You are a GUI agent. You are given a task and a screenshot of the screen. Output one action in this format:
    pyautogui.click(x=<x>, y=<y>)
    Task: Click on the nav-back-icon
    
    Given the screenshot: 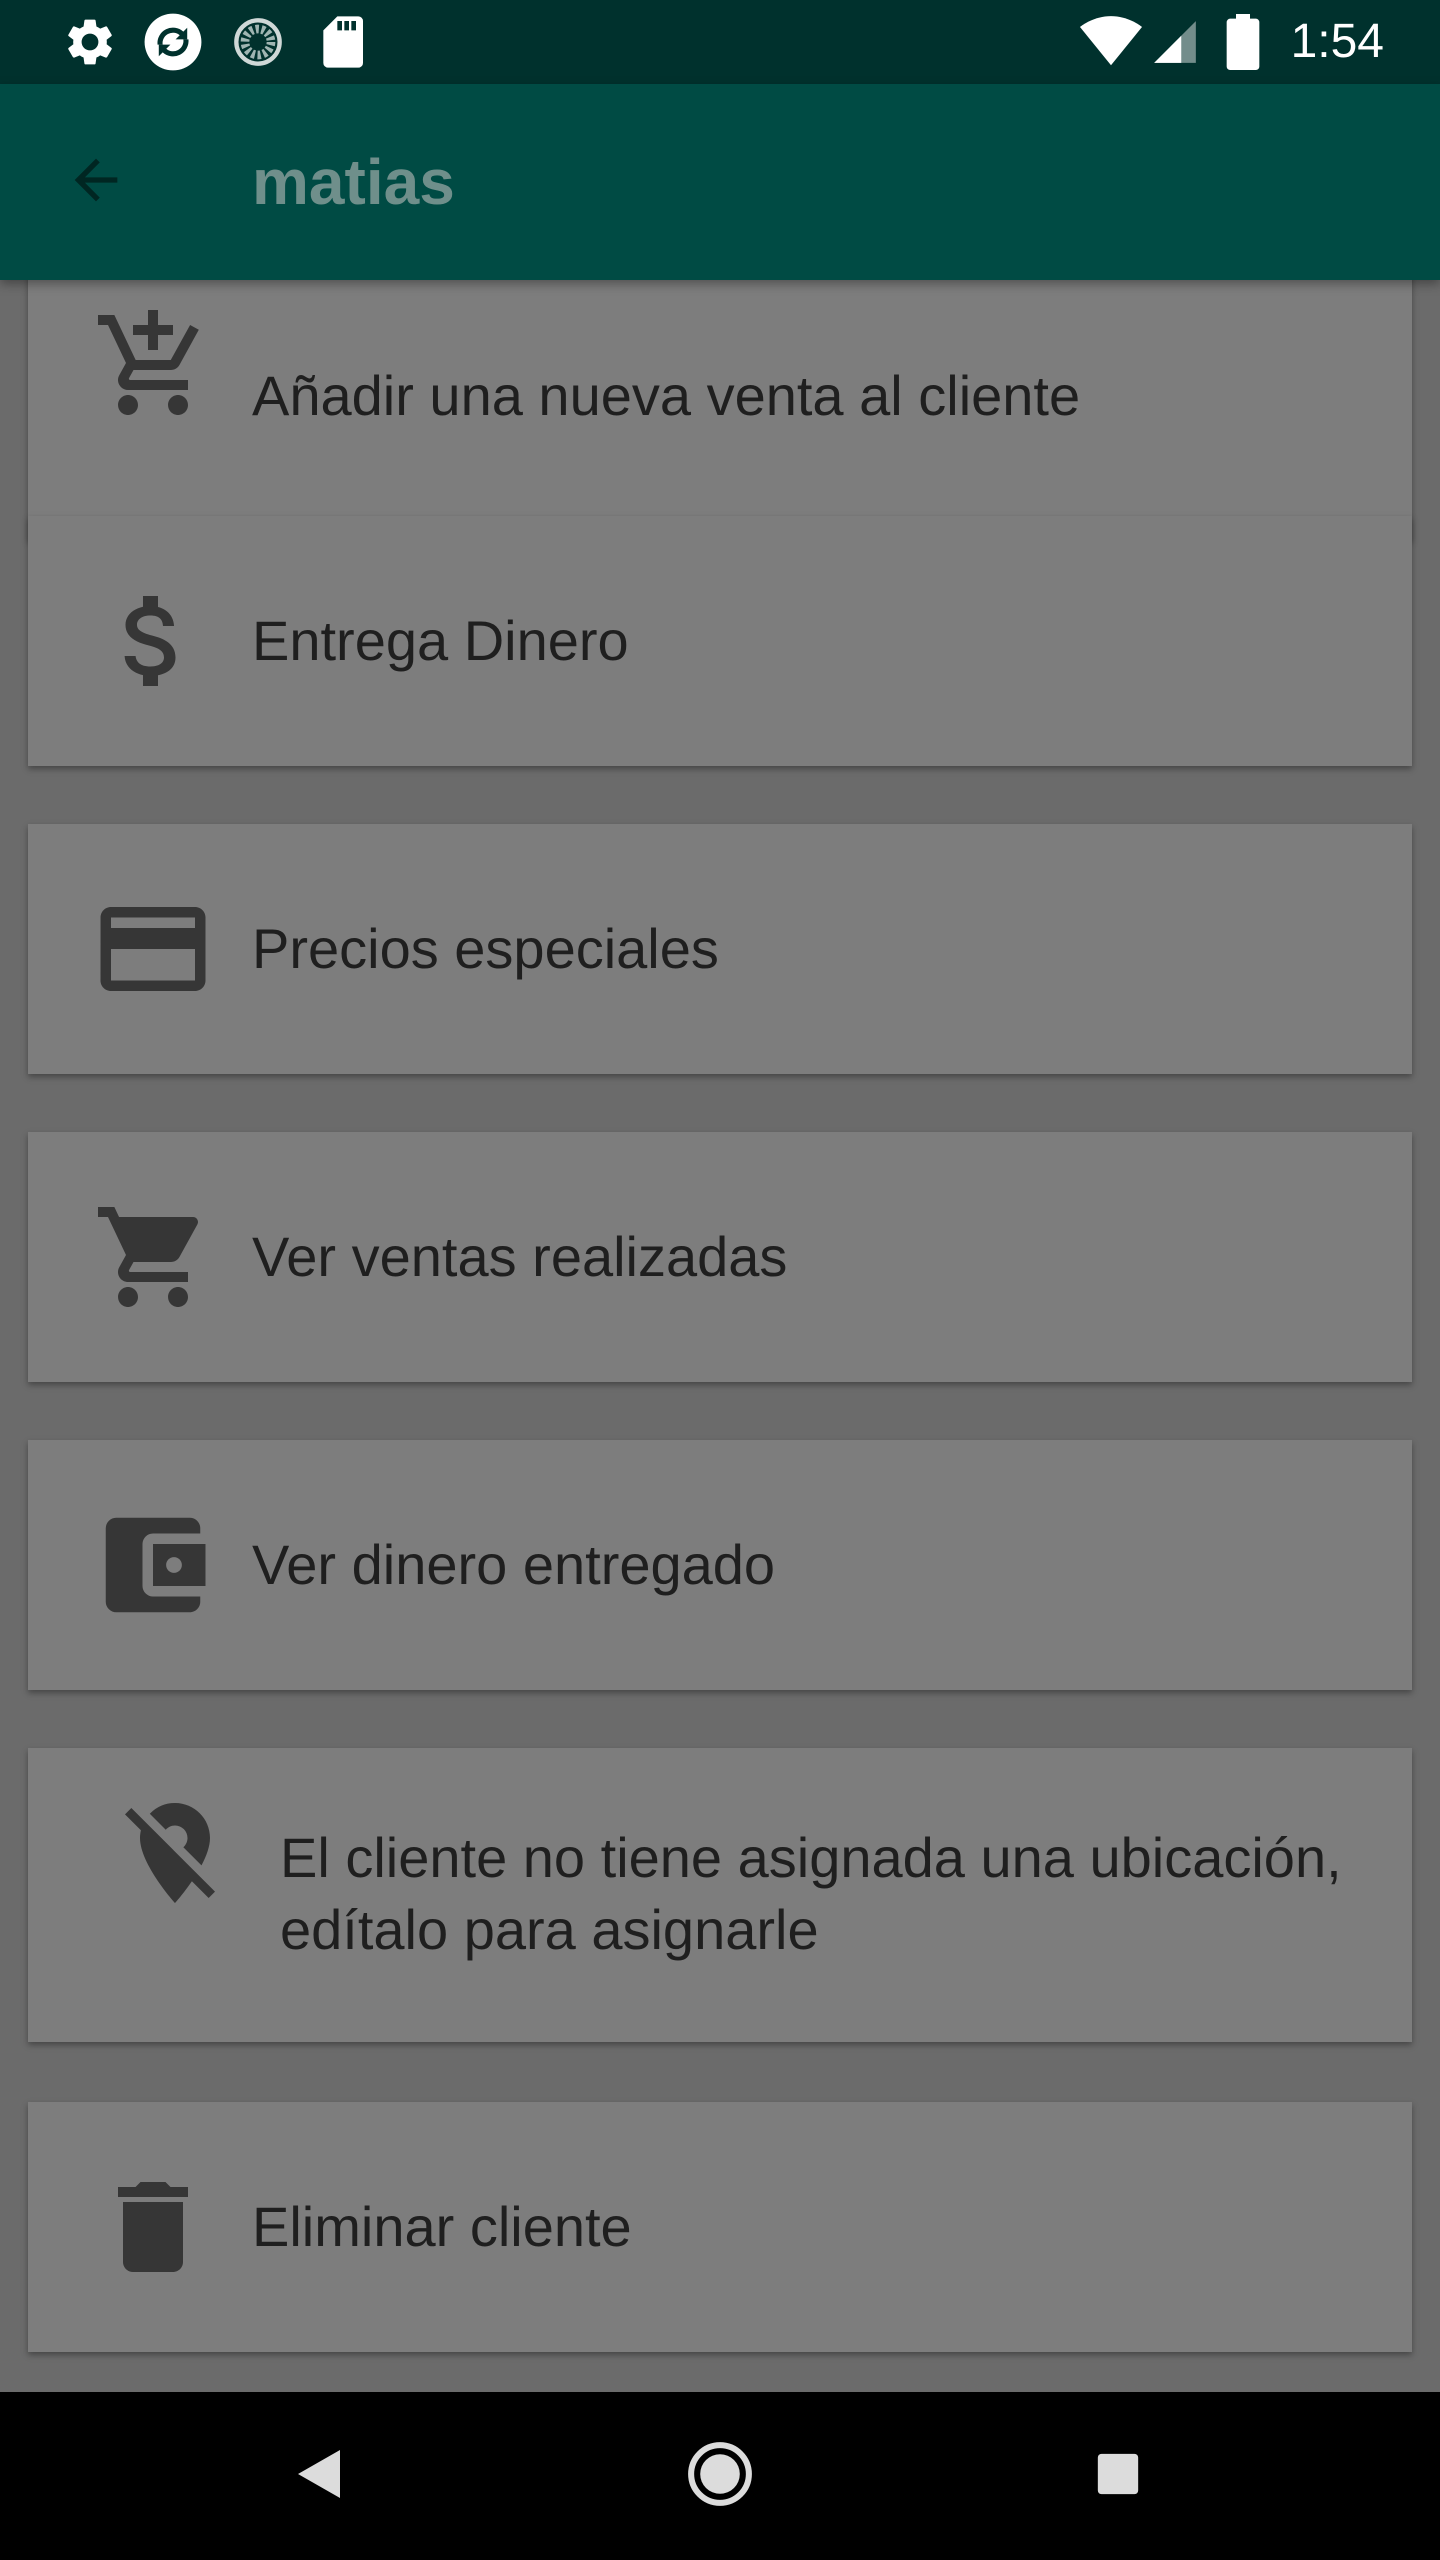 What is the action you would take?
    pyautogui.click(x=320, y=2476)
    